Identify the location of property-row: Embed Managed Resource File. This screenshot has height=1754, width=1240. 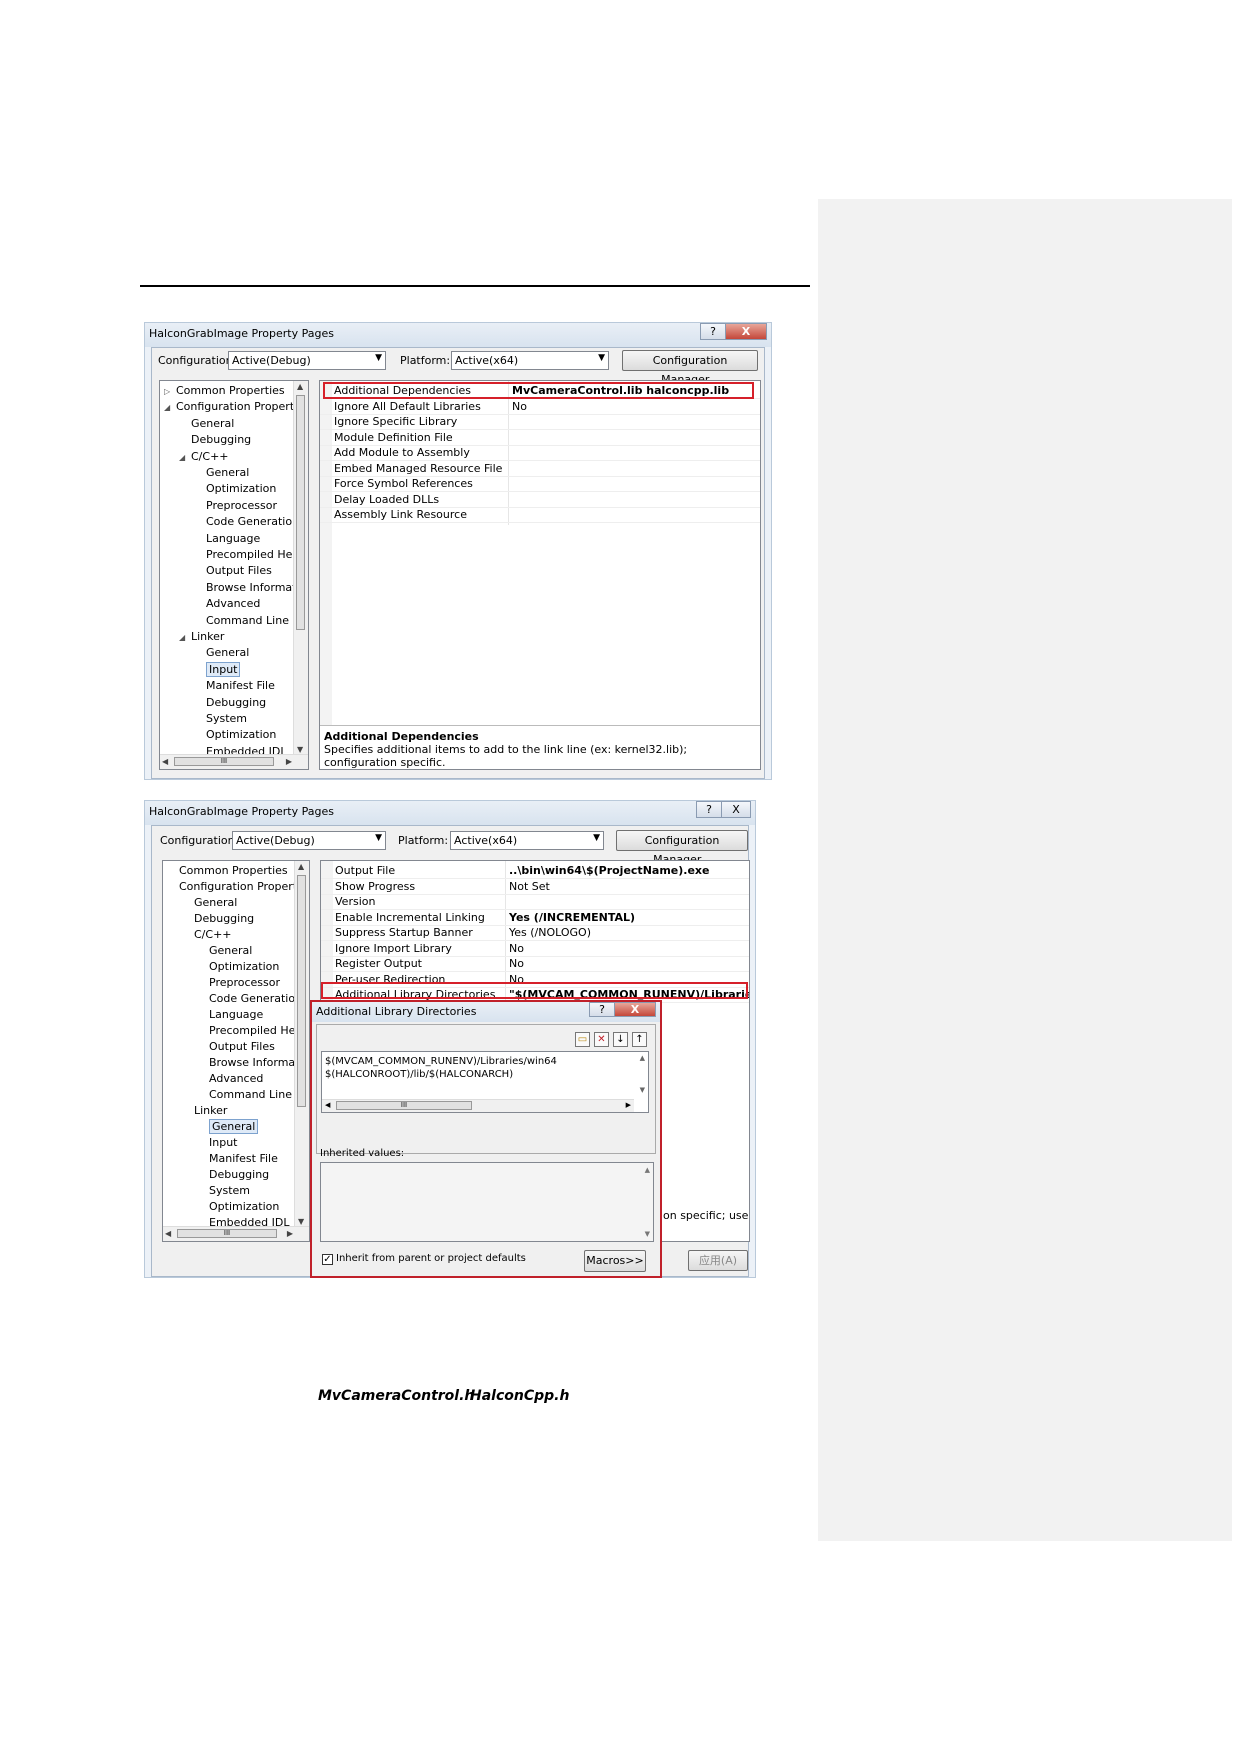
(540, 469).